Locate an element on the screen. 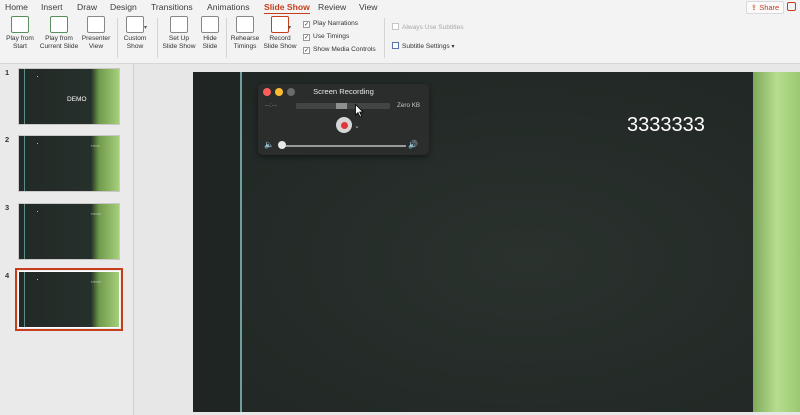 This screenshot has height=415, width=800. use-timings-checkbox: ✓ Use Timings is located at coordinates (326, 36).